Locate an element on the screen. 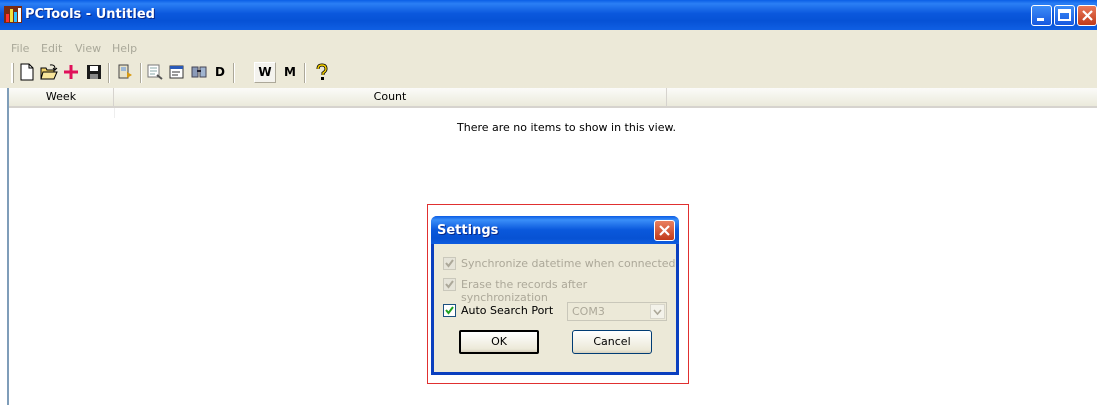  menu-file: File is located at coordinates (20, 48).